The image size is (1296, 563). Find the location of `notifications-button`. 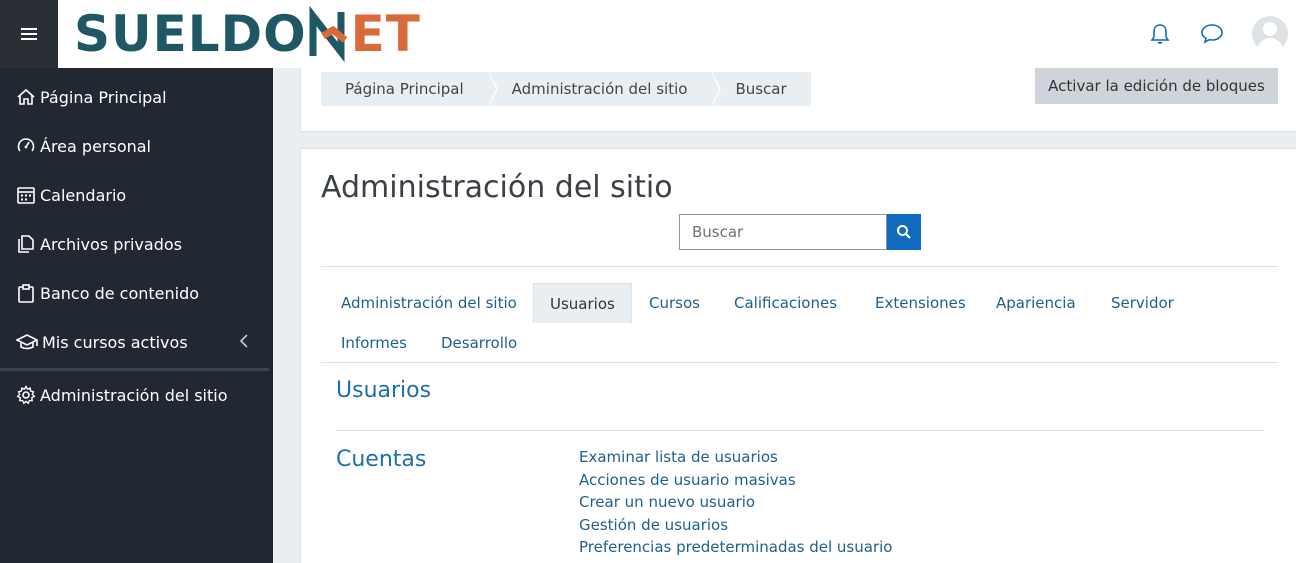

notifications-button is located at coordinates (1160, 34).